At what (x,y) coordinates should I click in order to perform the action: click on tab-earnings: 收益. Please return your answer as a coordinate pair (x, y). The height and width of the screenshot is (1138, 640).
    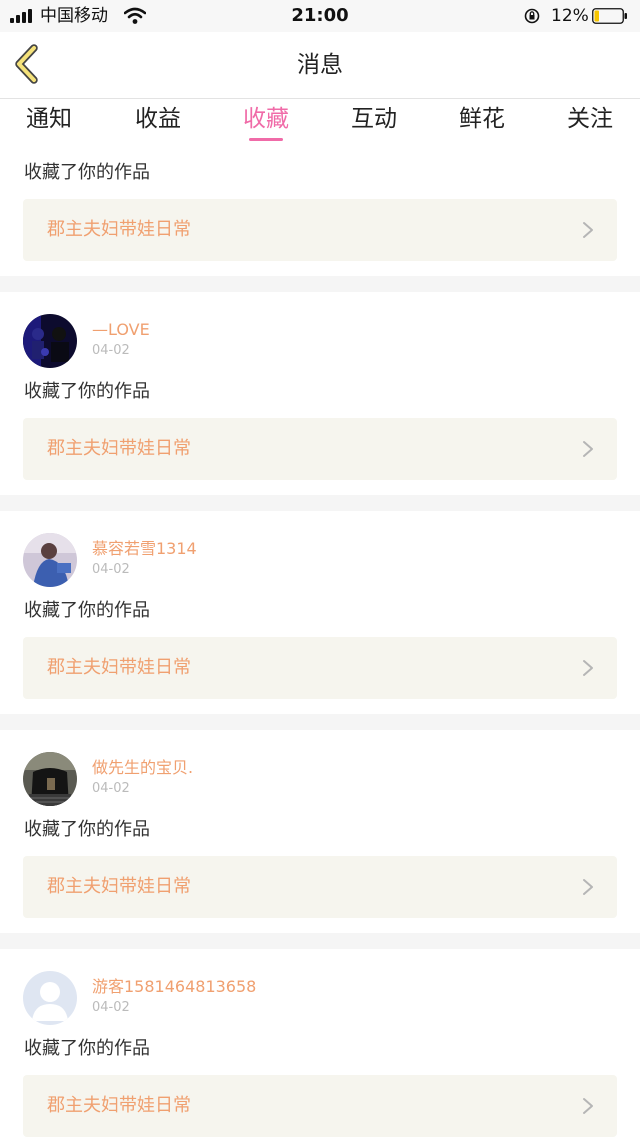
    Looking at the image, I should click on (158, 119).